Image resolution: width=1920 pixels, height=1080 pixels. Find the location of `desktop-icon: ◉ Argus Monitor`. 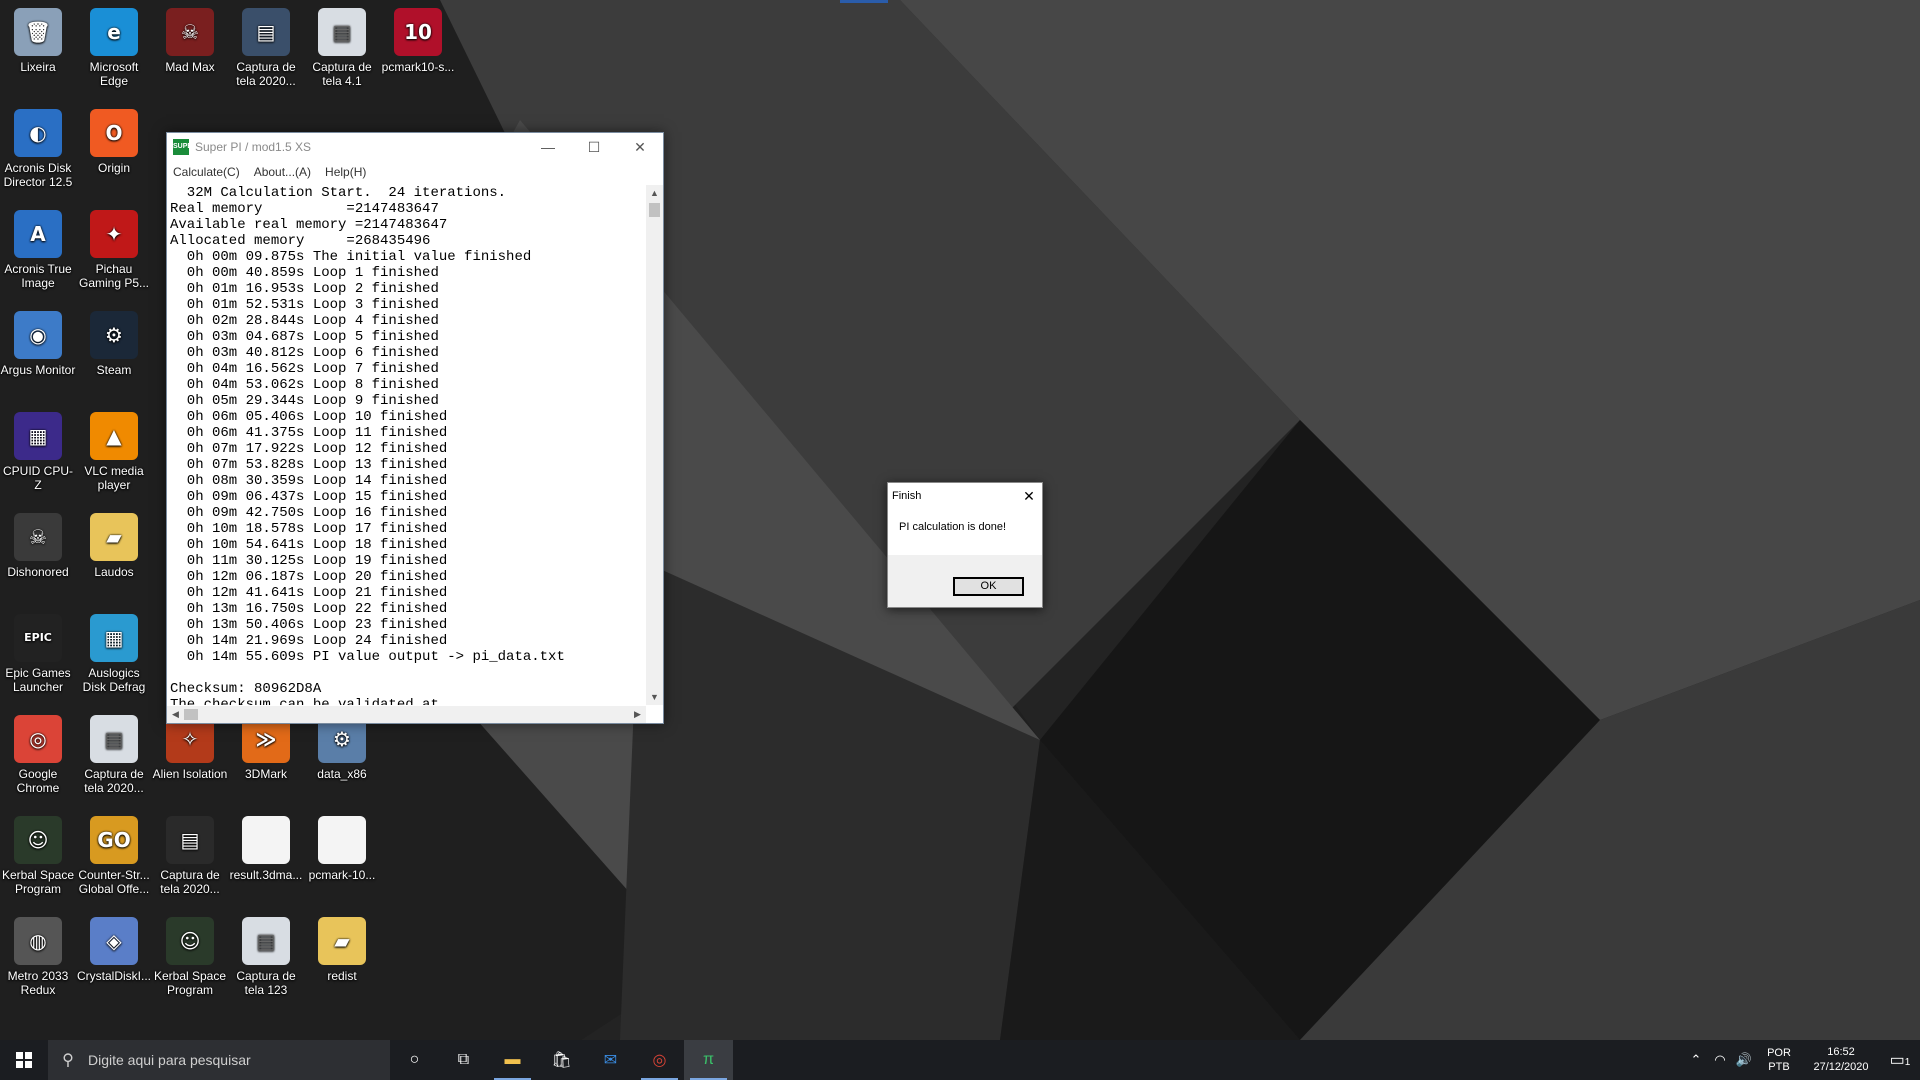

desktop-icon: ◉ Argus Monitor is located at coordinates (38, 344).